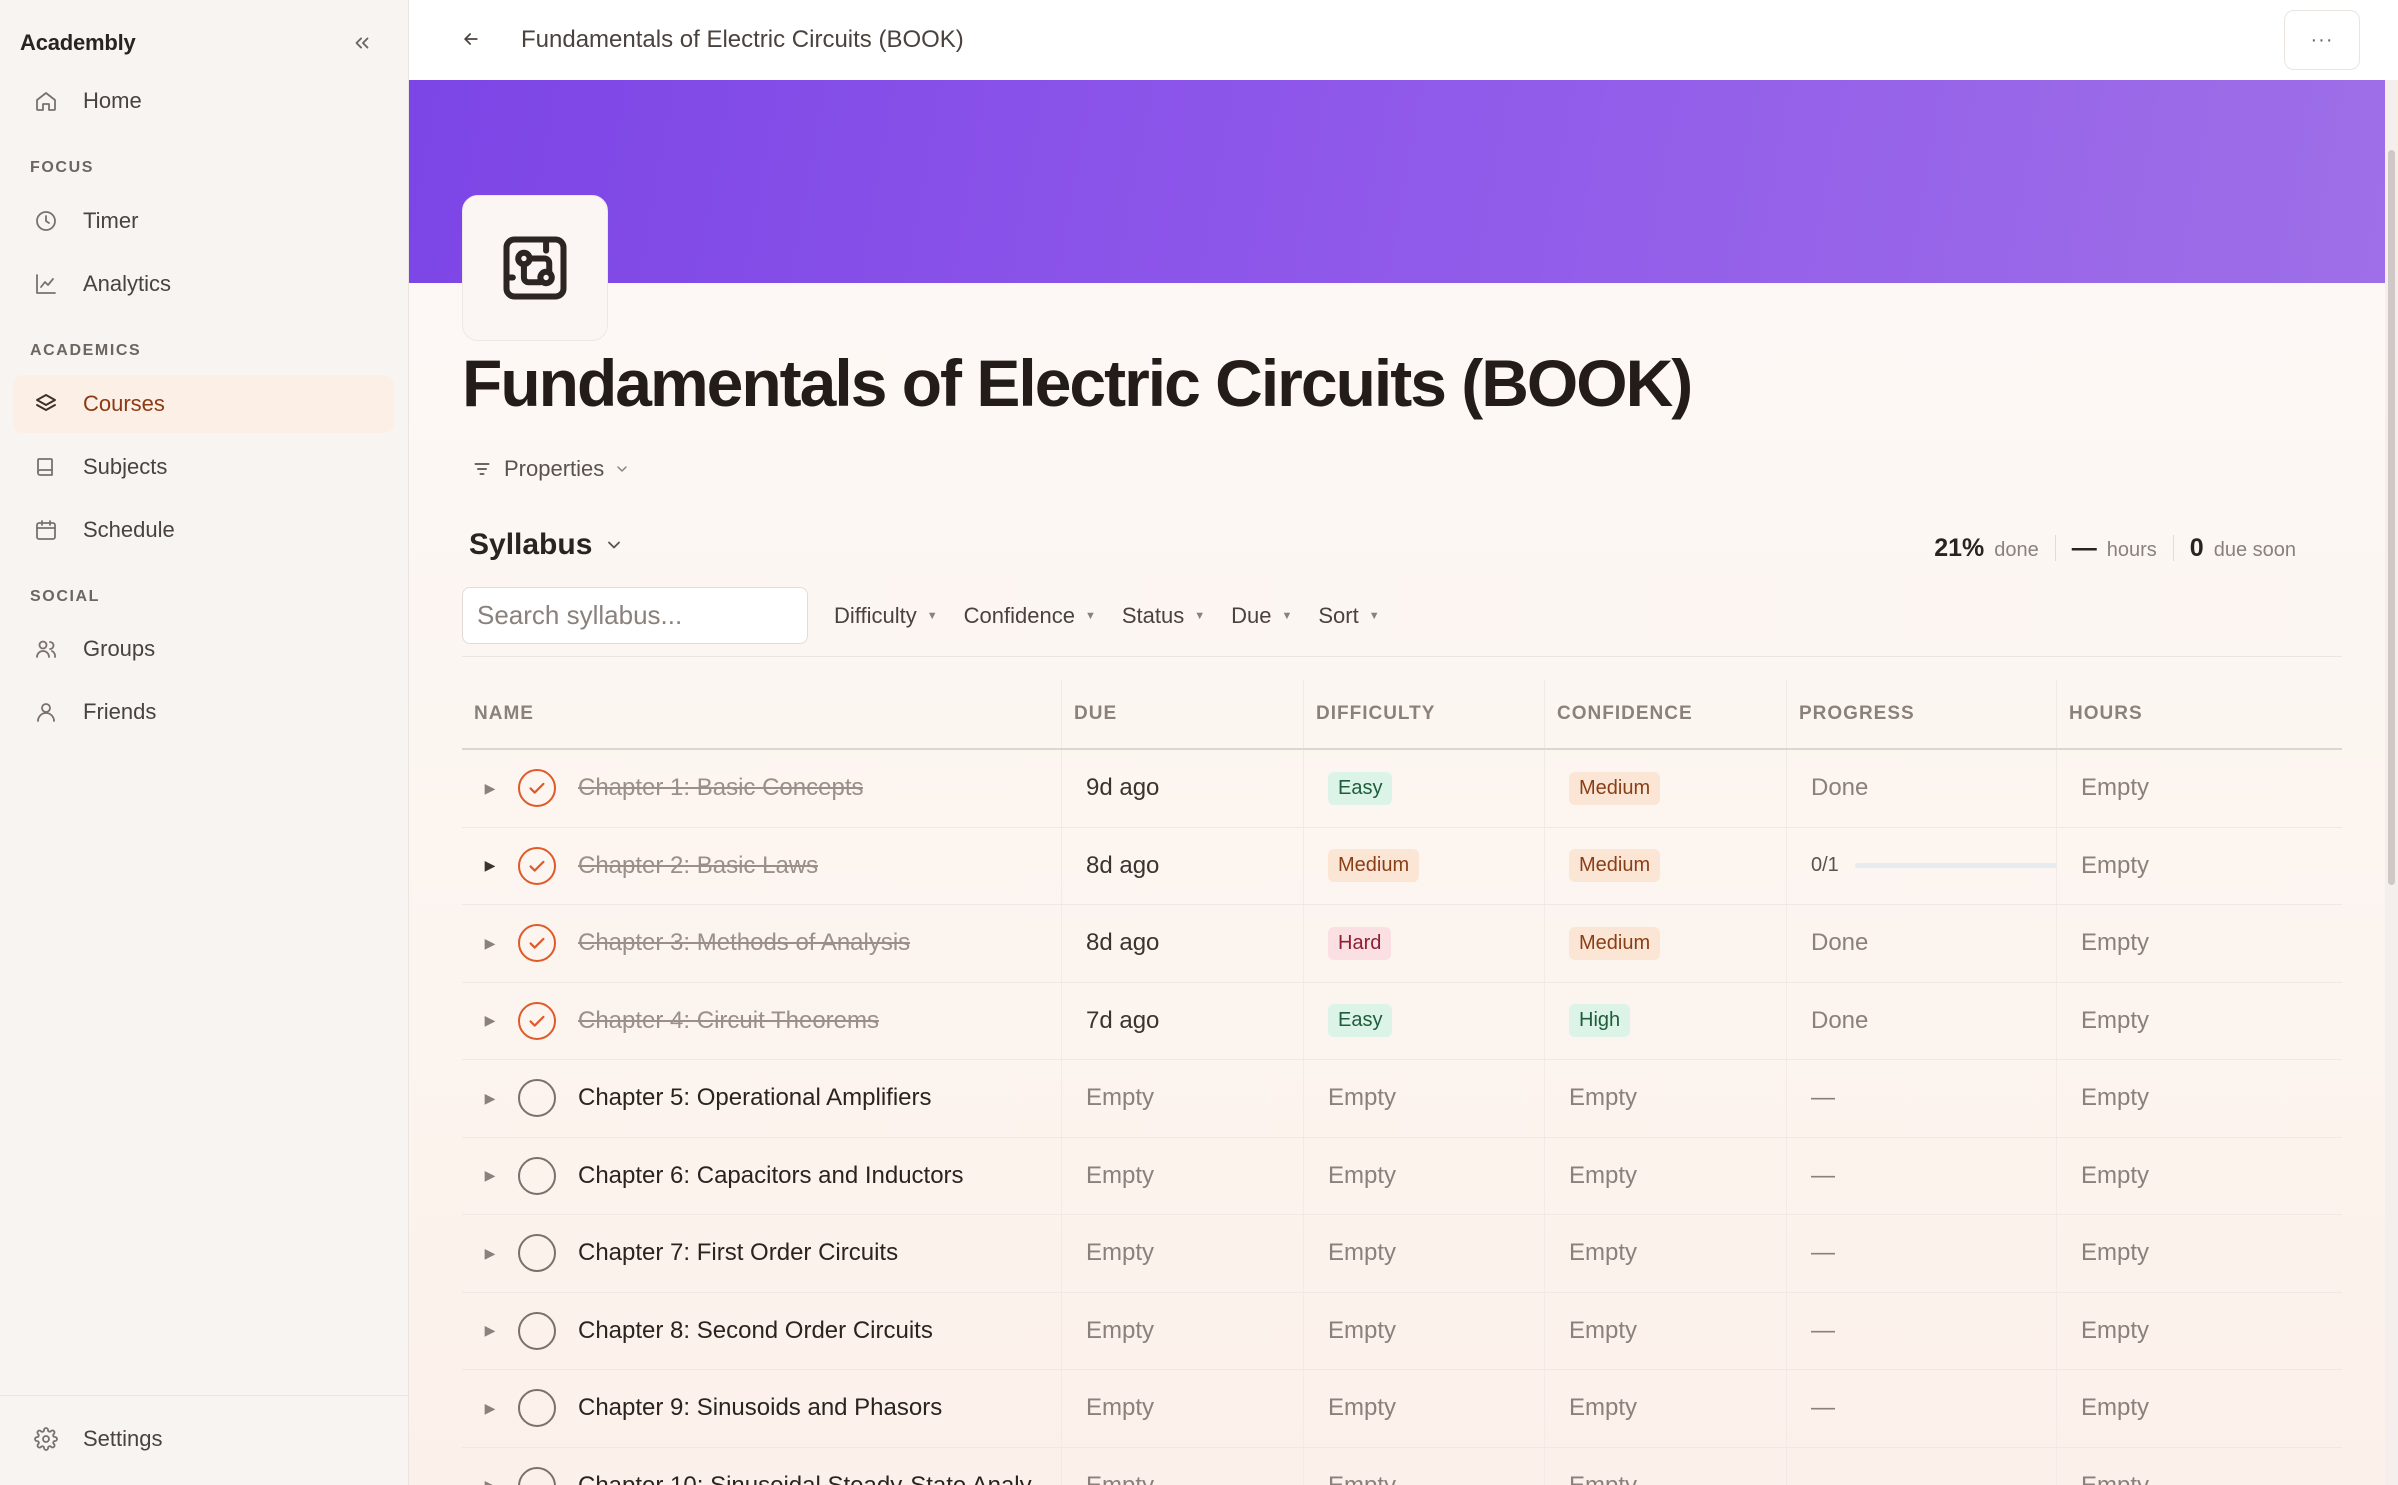 The image size is (2398, 1485). I want to click on search-input, so click(635, 615).